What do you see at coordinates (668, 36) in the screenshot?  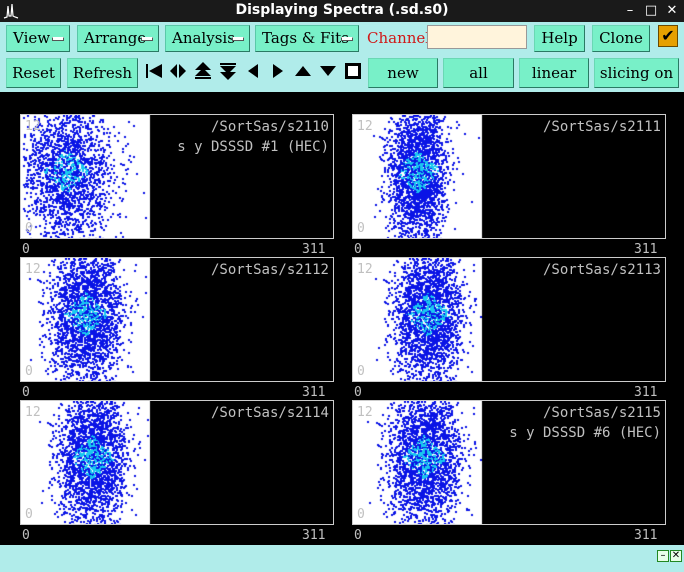 I see `checkbox: ✔` at bounding box center [668, 36].